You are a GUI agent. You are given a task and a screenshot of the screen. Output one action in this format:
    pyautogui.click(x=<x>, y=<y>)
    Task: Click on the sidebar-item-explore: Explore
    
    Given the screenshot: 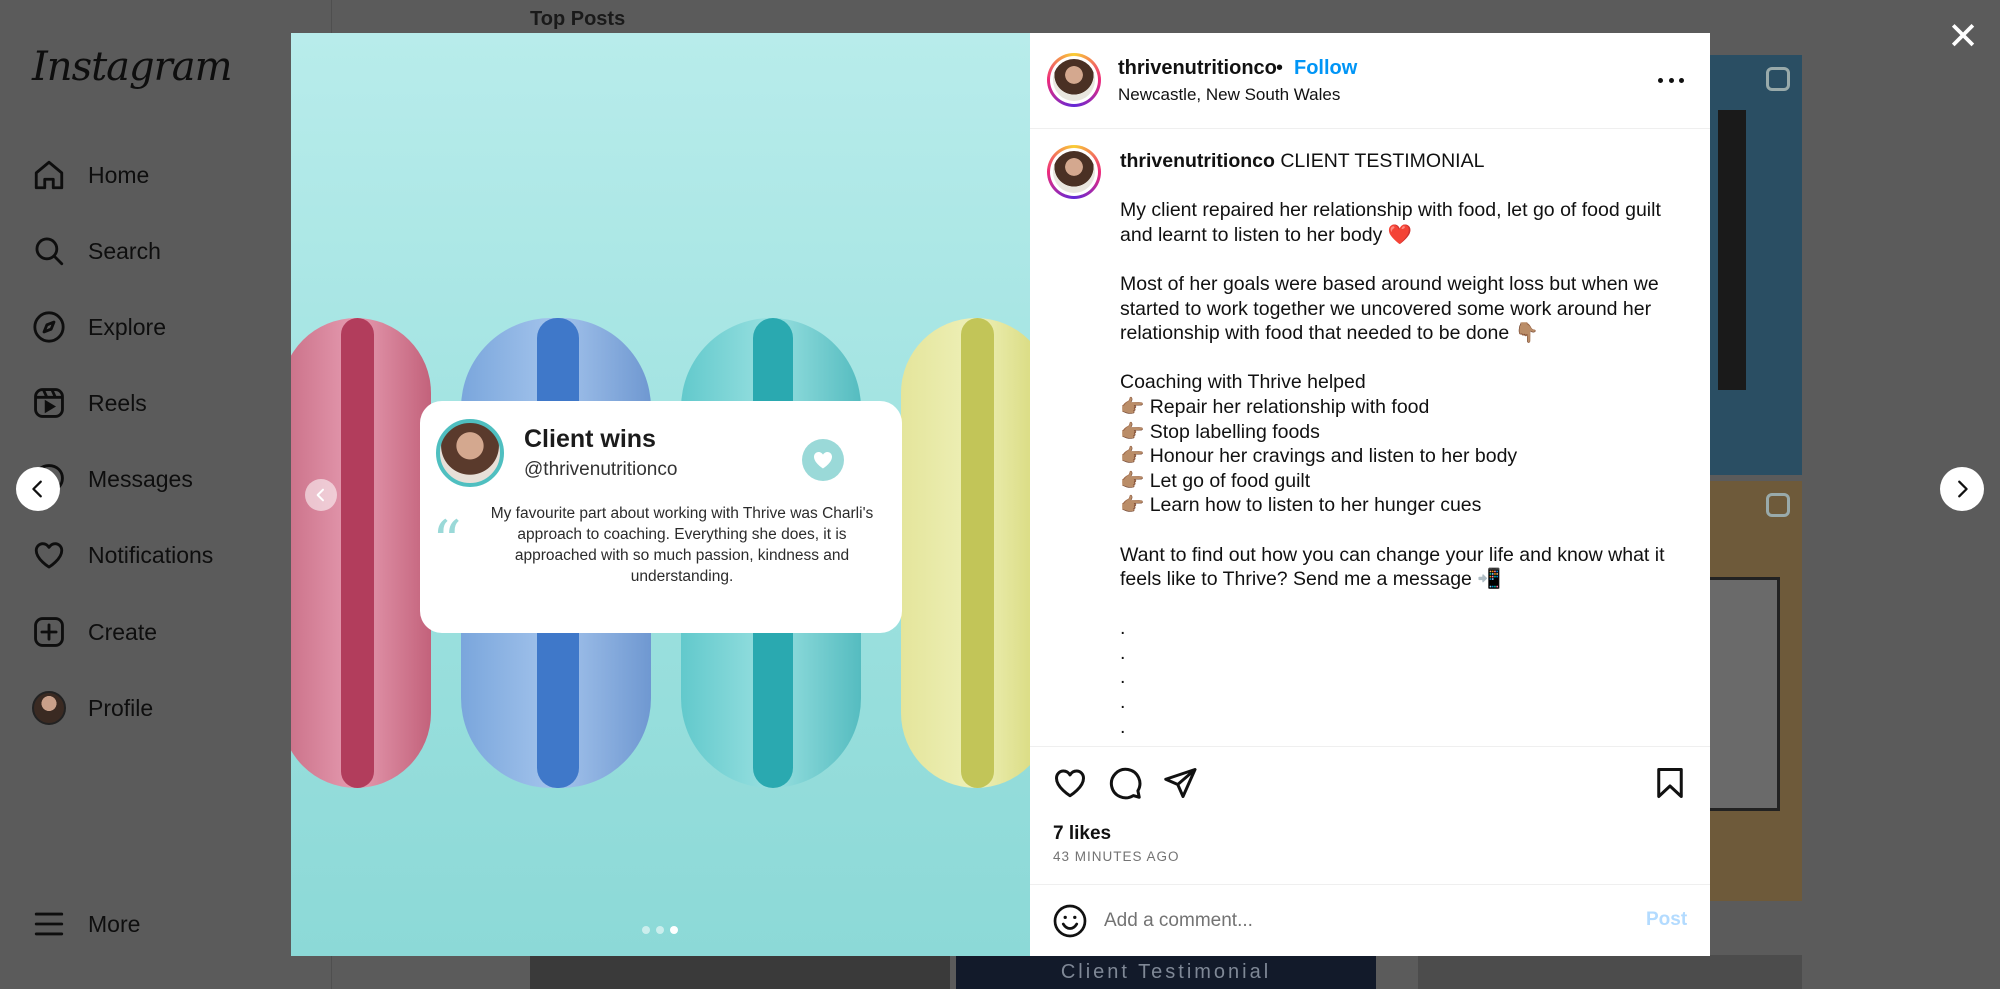 What is the action you would take?
    pyautogui.click(x=99, y=327)
    